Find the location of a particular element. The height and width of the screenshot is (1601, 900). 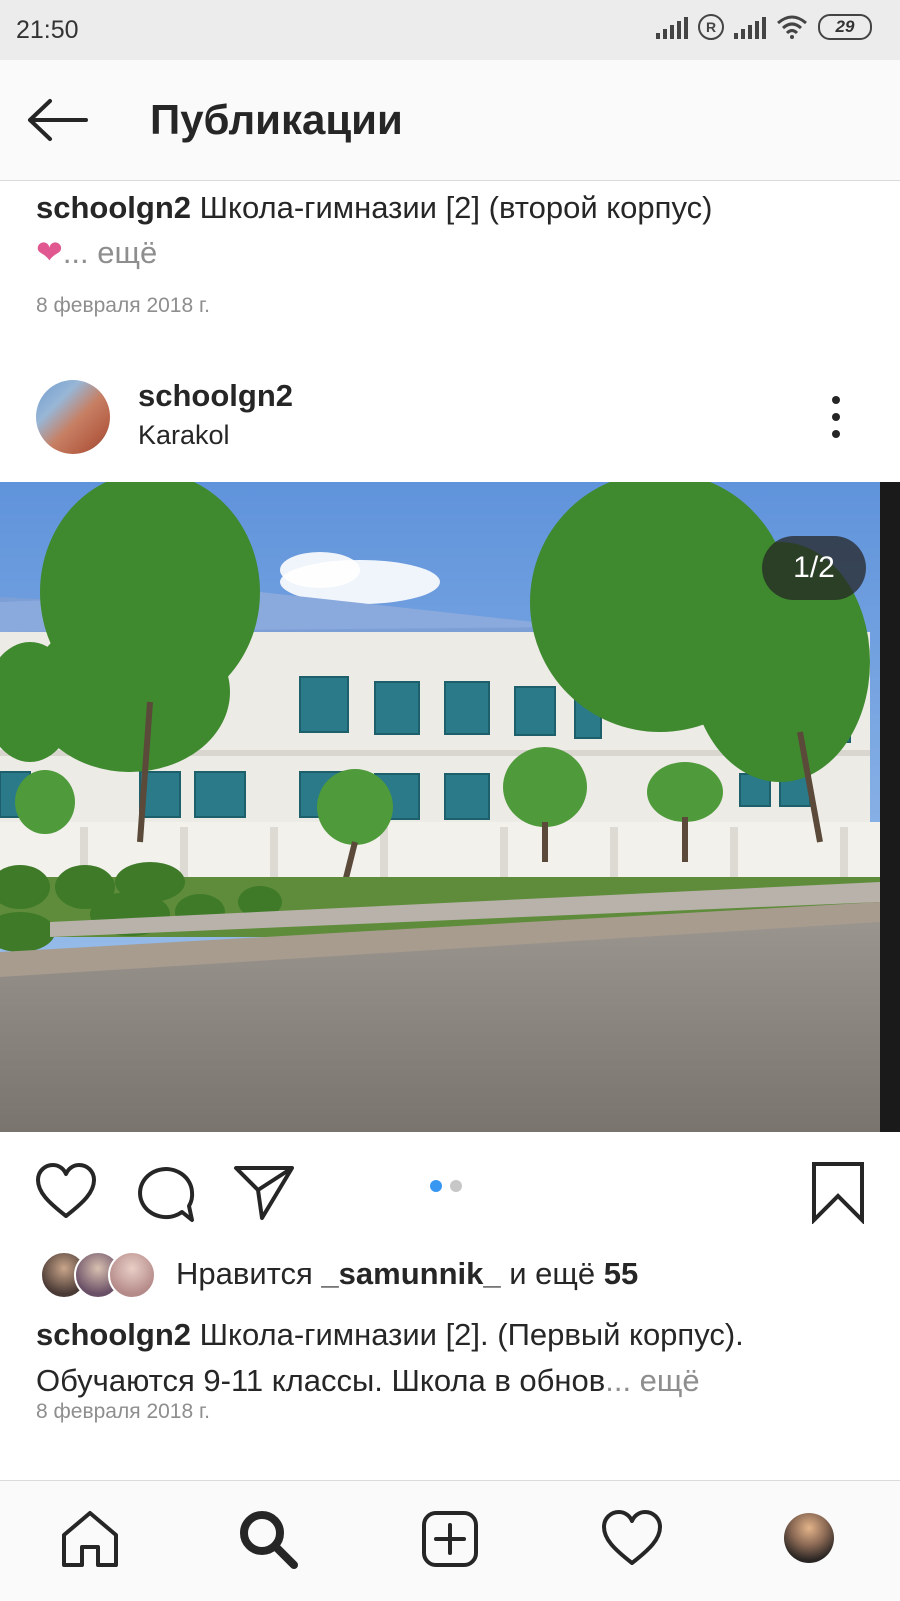

more-vertical-icon is located at coordinates (836, 417).